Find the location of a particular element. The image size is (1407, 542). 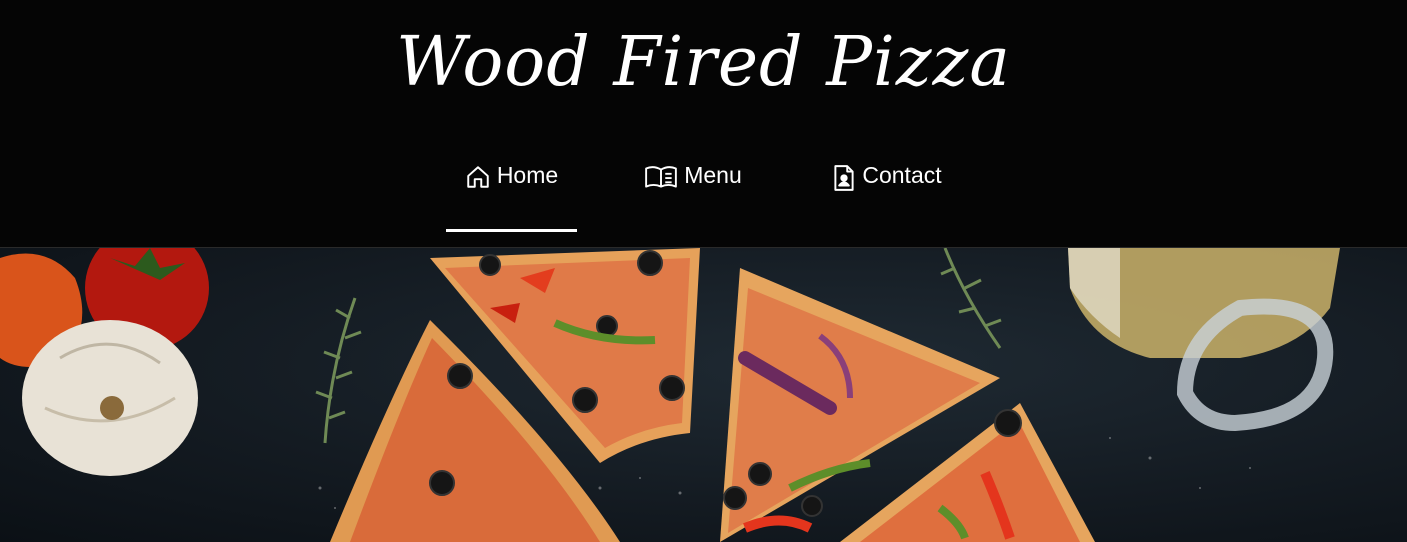

nav-label-home: Home is located at coordinates (527, 175).